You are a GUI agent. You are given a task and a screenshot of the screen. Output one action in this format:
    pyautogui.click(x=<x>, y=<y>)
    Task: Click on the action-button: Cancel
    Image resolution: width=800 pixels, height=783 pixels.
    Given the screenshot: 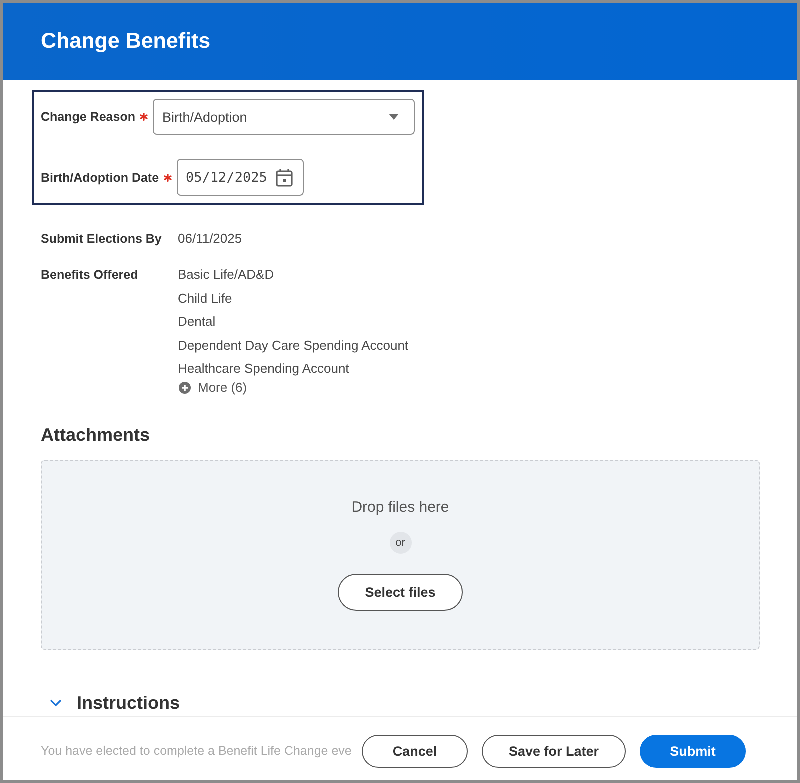 What is the action you would take?
    pyautogui.click(x=415, y=751)
    